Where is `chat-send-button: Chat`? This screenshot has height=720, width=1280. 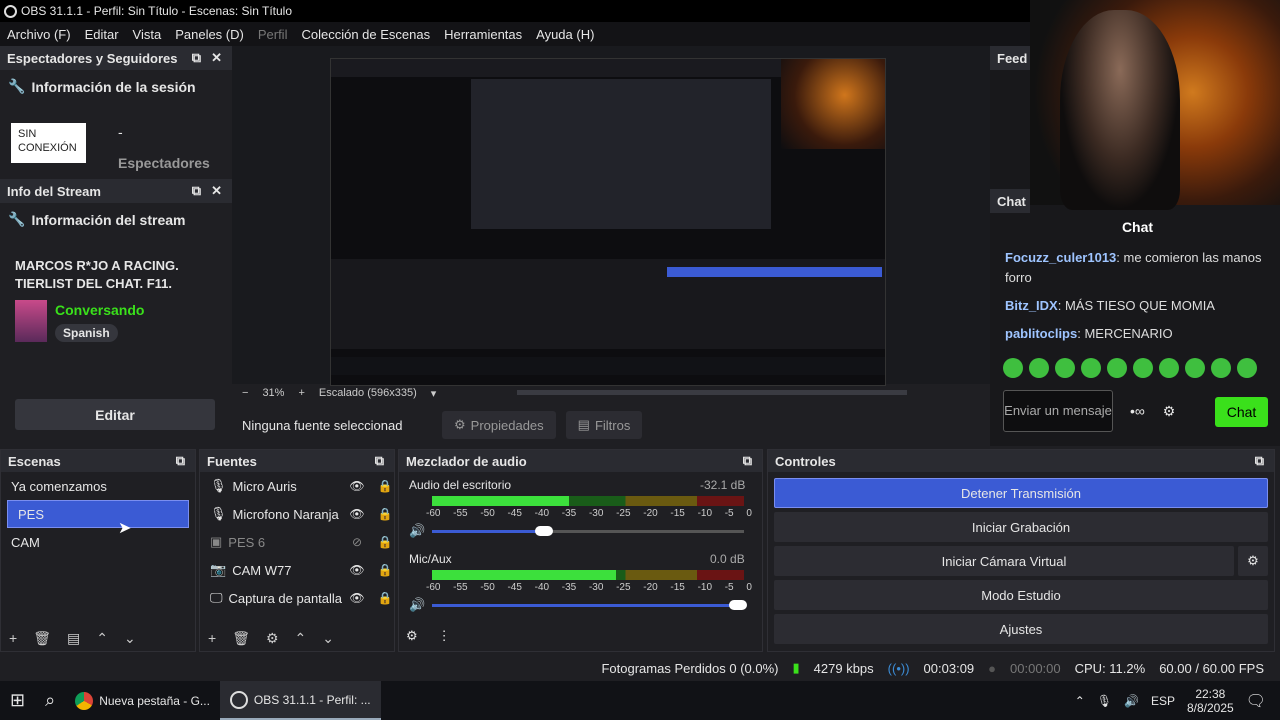 chat-send-button: Chat is located at coordinates (1241, 412).